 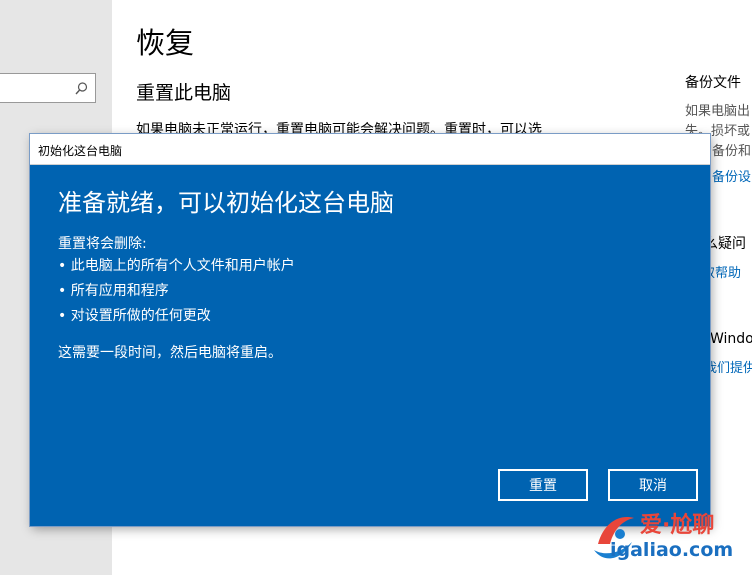 I want to click on list-item: 所有应用和程序, so click(x=176, y=294).